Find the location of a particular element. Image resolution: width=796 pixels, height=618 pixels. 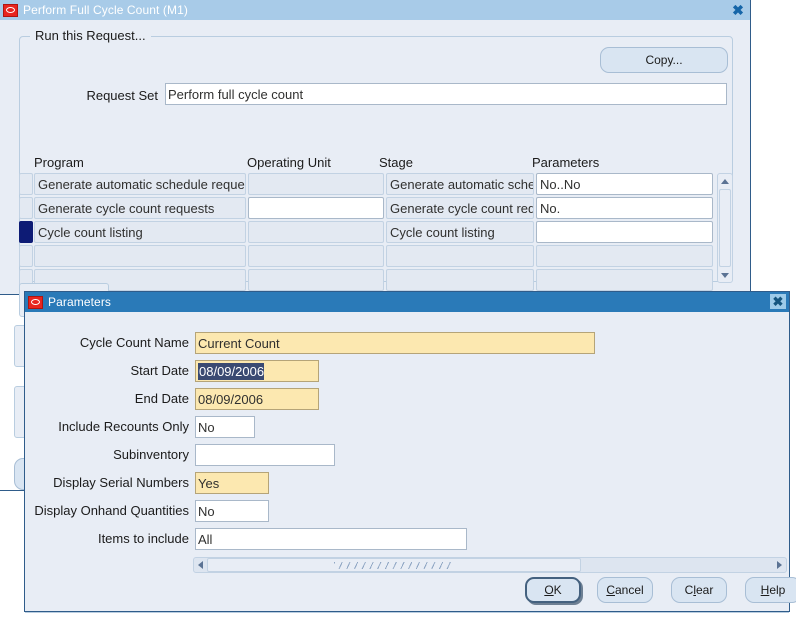

parameter-row: Cycle Count Name Current Count is located at coordinates (407, 343).